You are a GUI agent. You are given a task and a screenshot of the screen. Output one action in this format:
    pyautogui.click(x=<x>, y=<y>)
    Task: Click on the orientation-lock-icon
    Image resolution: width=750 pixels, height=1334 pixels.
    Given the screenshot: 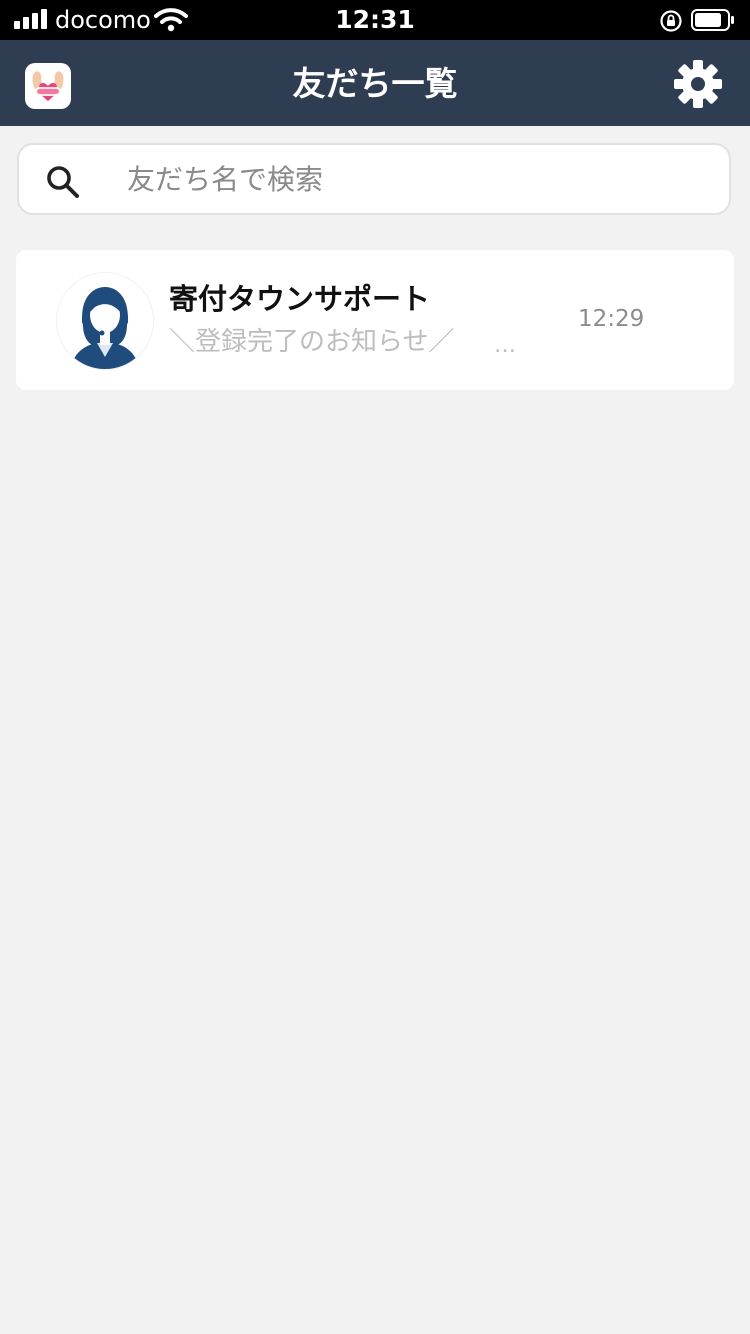 What is the action you would take?
    pyautogui.click(x=671, y=21)
    